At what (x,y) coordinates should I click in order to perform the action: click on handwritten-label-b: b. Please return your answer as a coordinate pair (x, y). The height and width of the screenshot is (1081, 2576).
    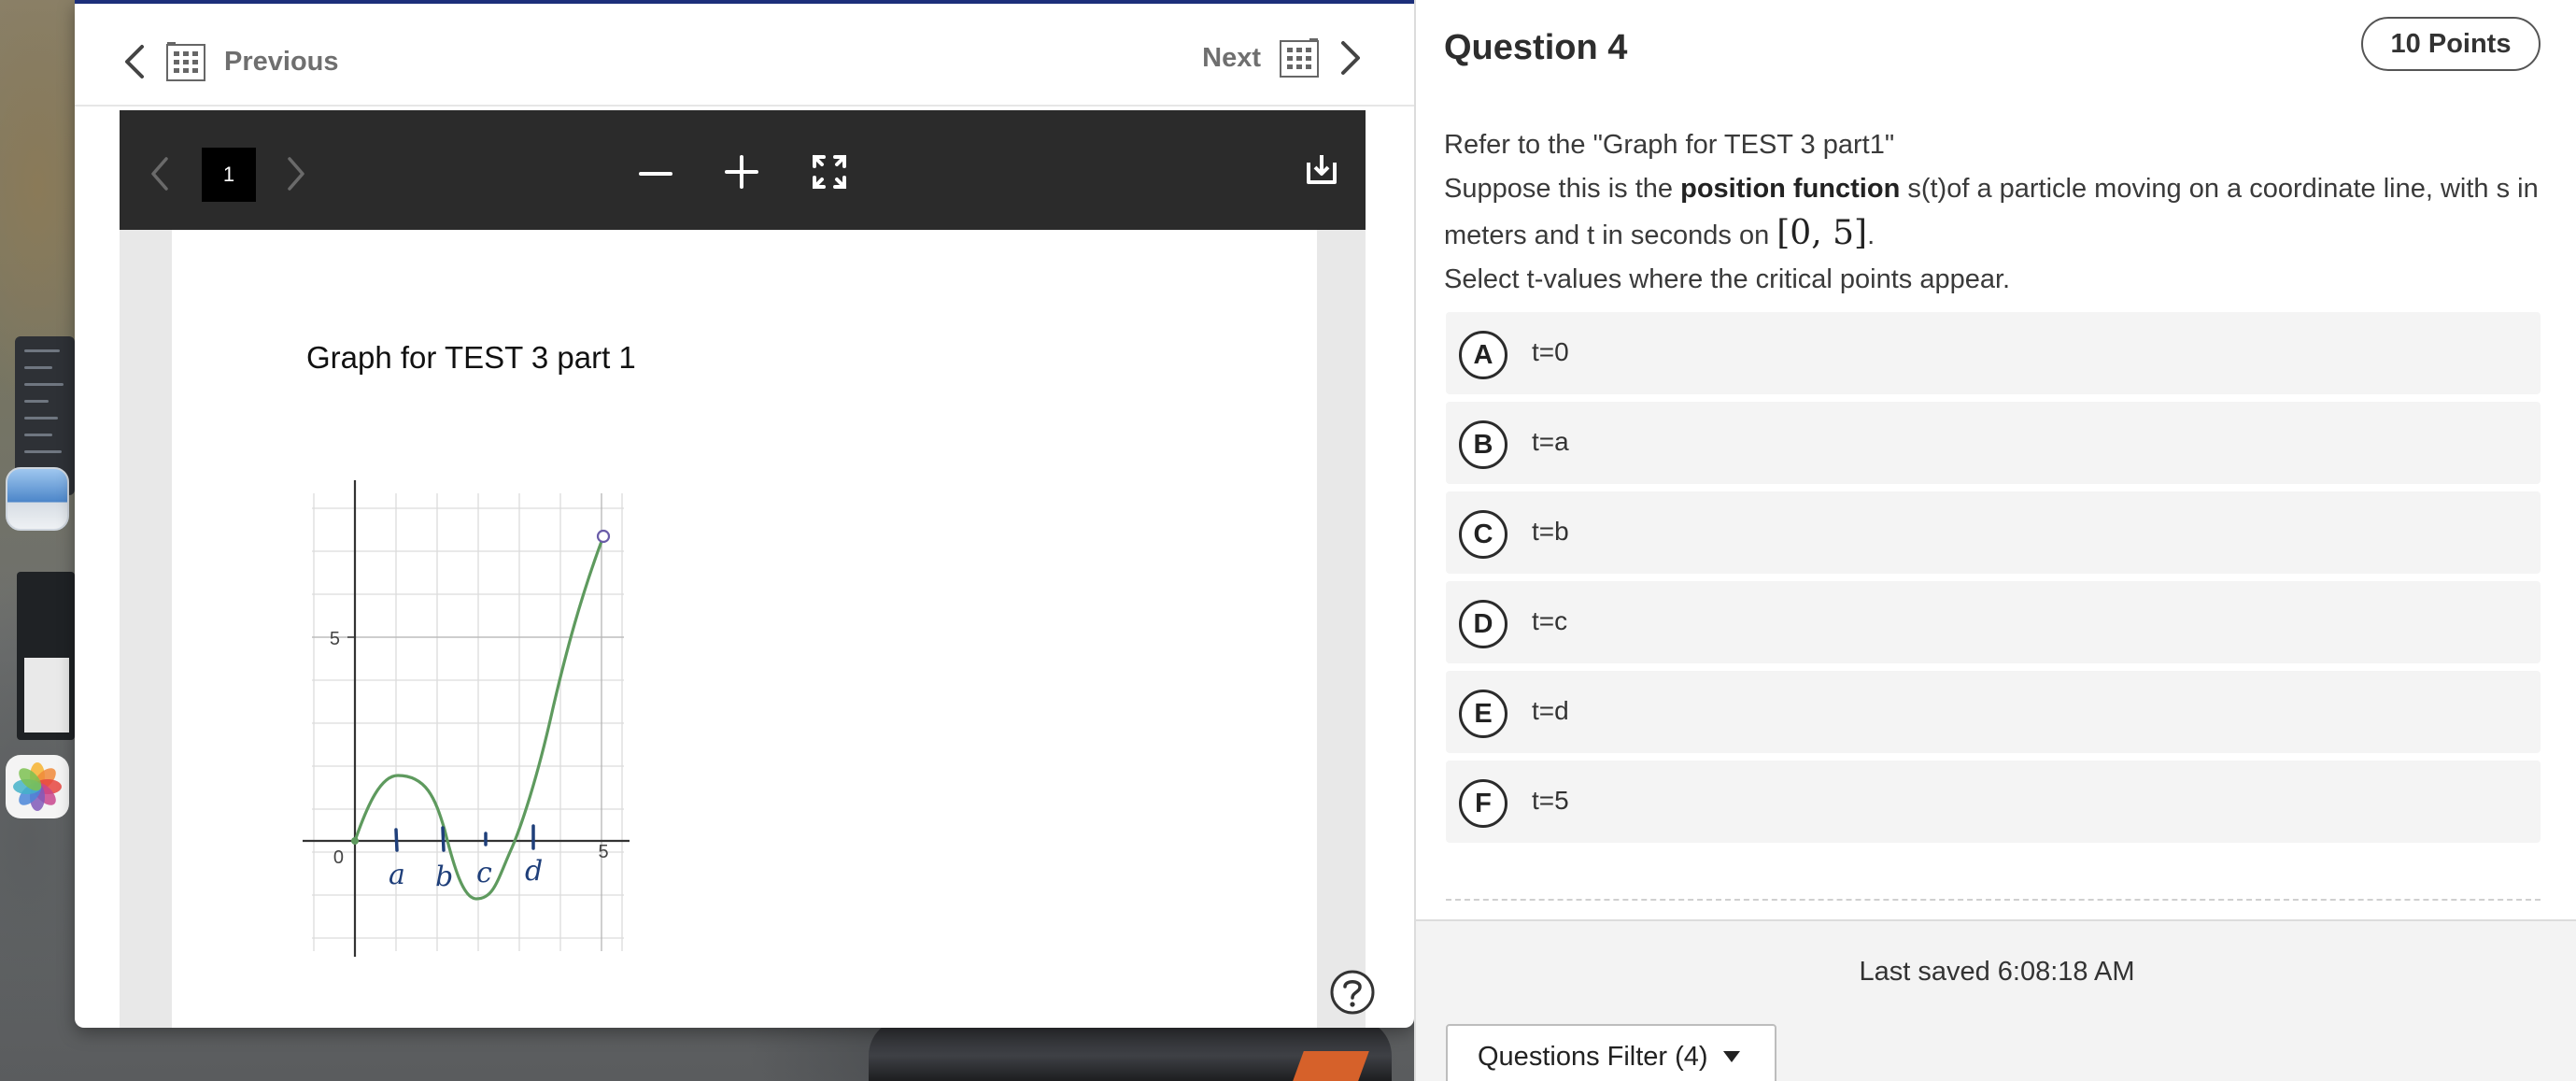
    Looking at the image, I should click on (444, 877).